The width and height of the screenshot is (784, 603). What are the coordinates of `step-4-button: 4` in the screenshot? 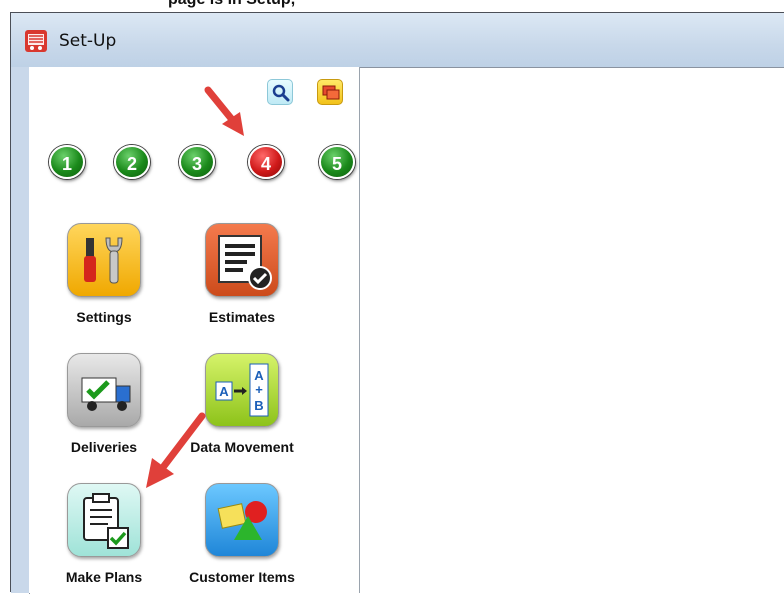 It's located at (266, 162).